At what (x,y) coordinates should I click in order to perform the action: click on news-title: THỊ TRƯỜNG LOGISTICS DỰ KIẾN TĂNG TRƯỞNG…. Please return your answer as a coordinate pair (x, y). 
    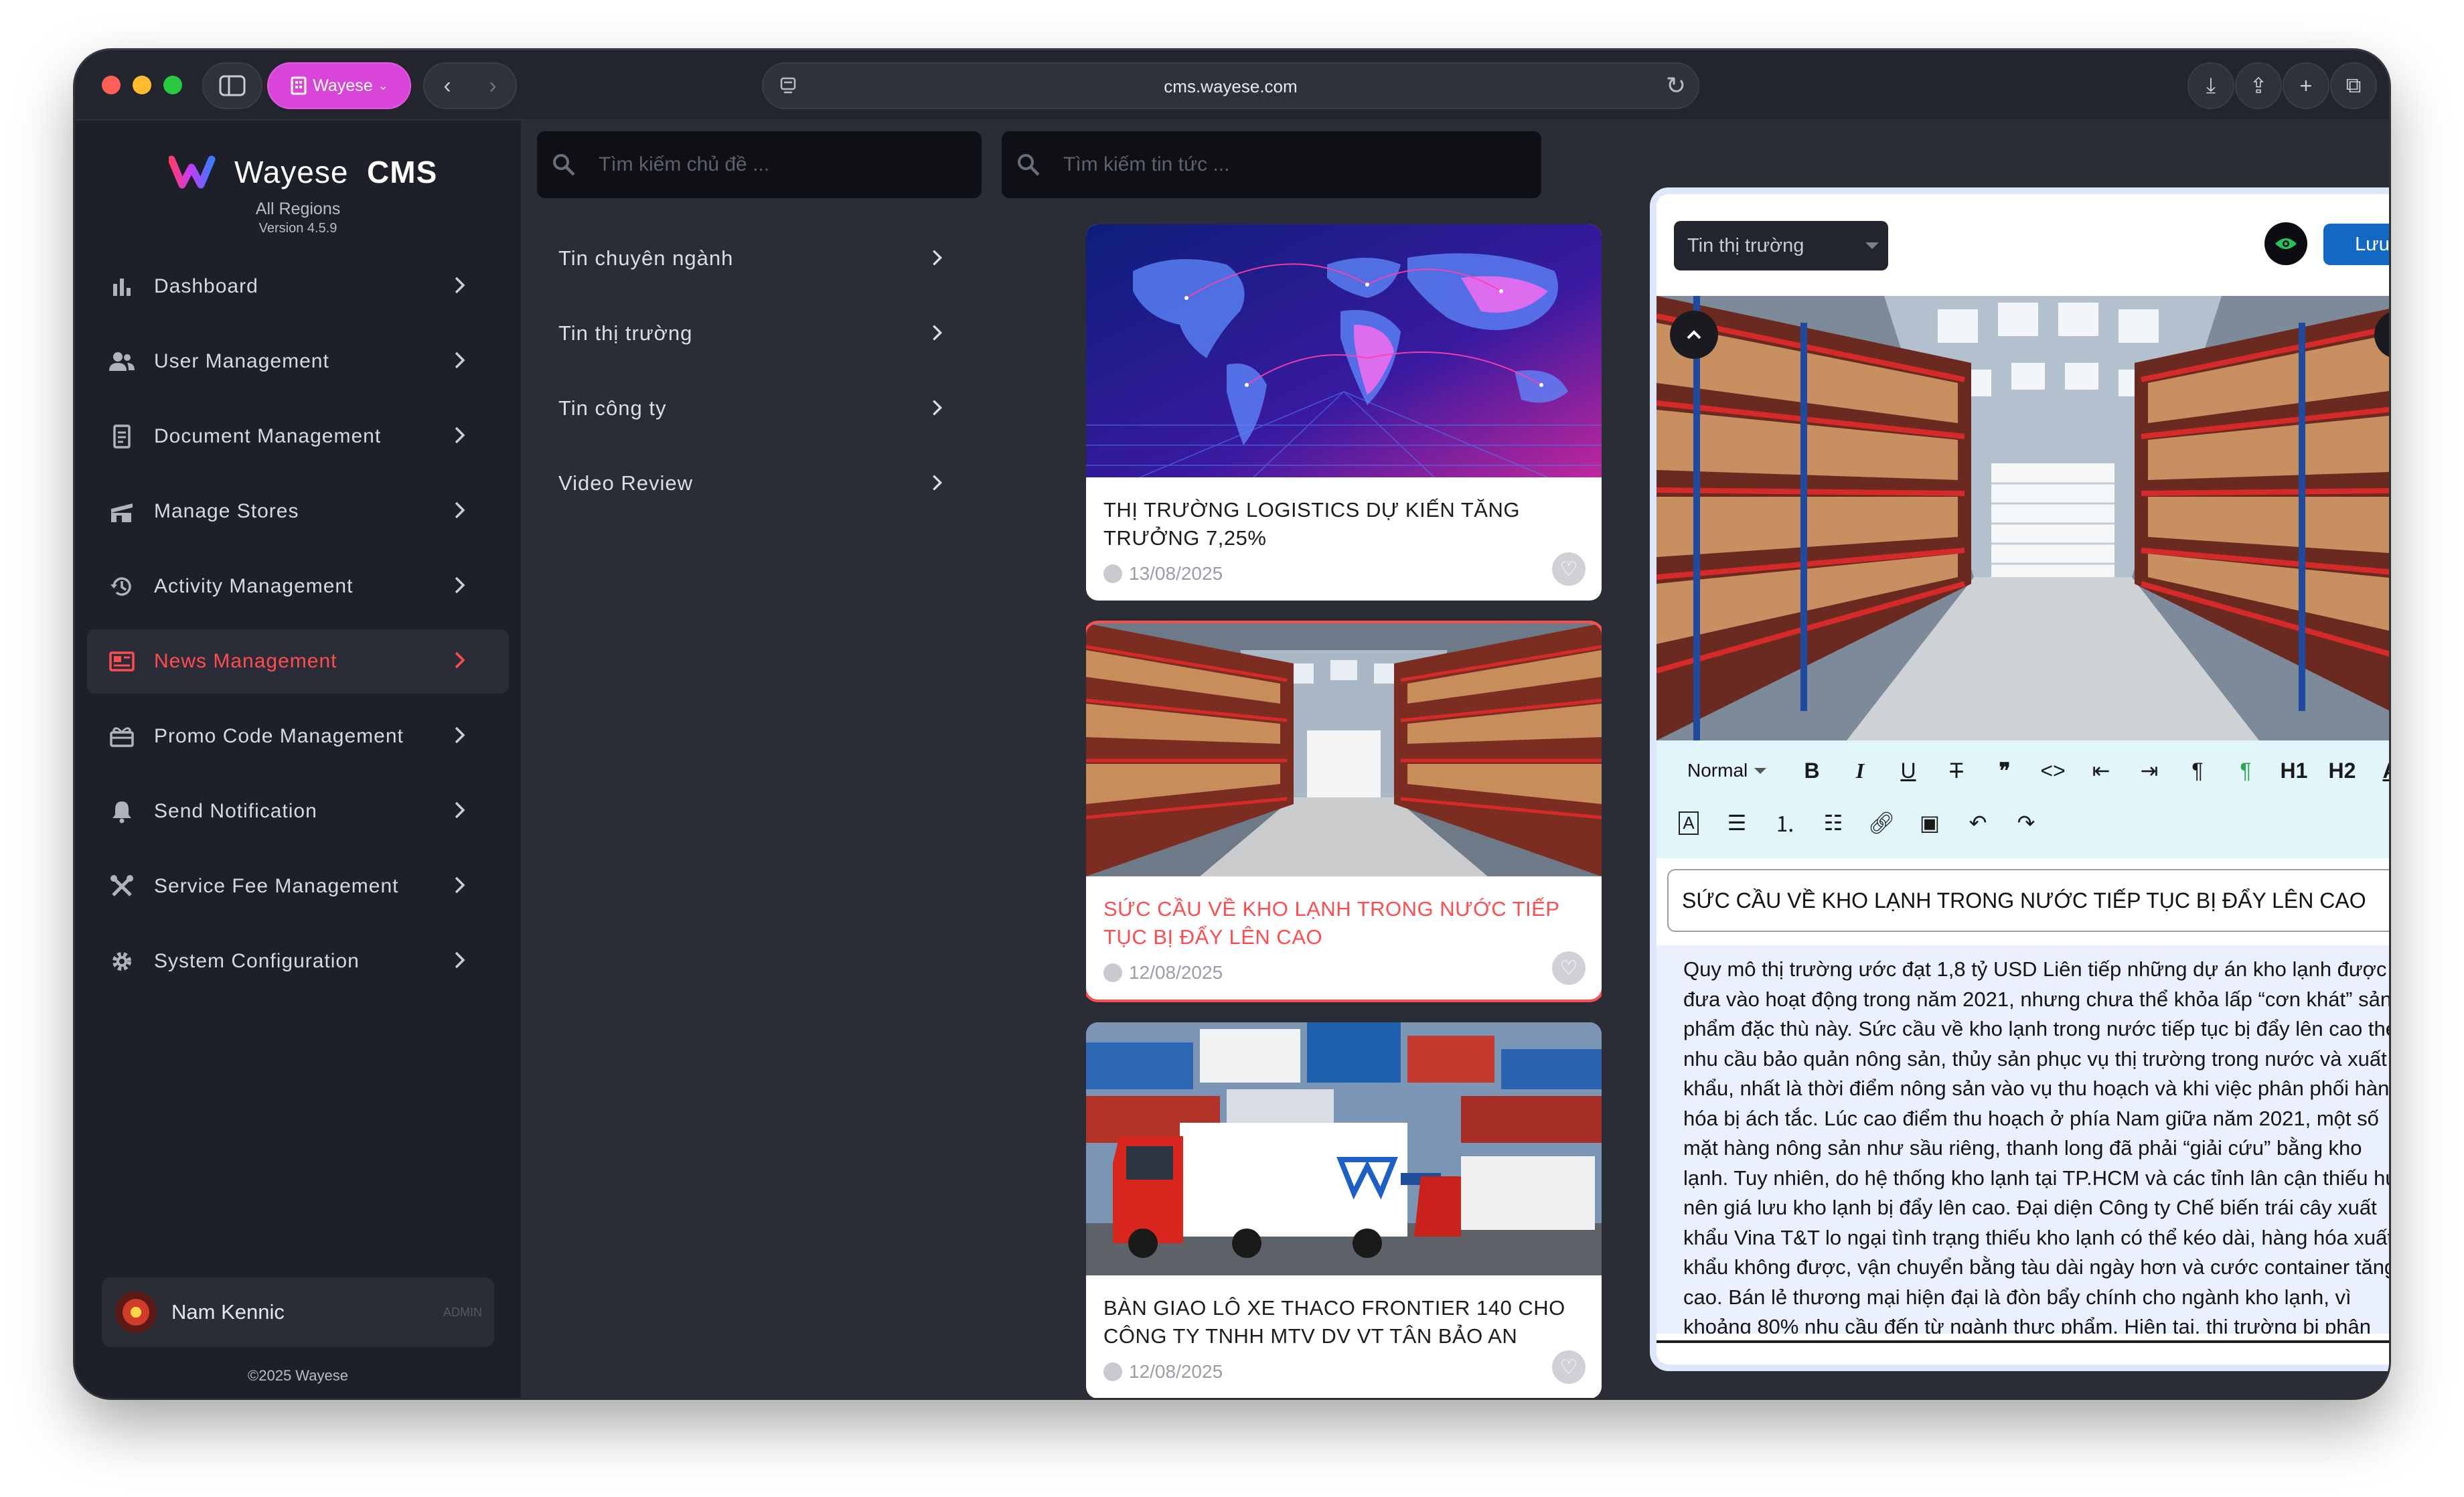
    Looking at the image, I should click on (1311, 524).